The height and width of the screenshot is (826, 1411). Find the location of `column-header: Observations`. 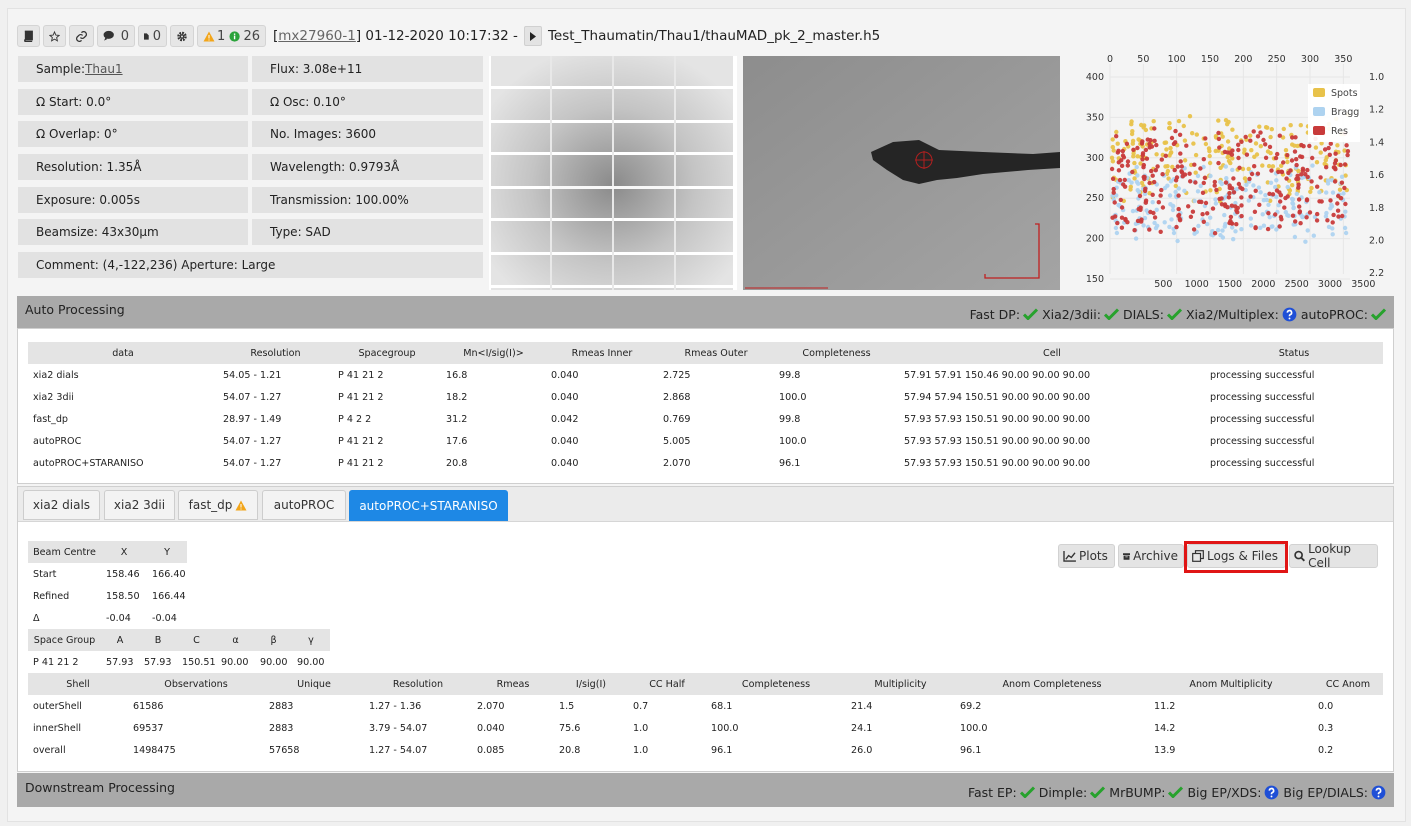

column-header: Observations is located at coordinates (196, 684).